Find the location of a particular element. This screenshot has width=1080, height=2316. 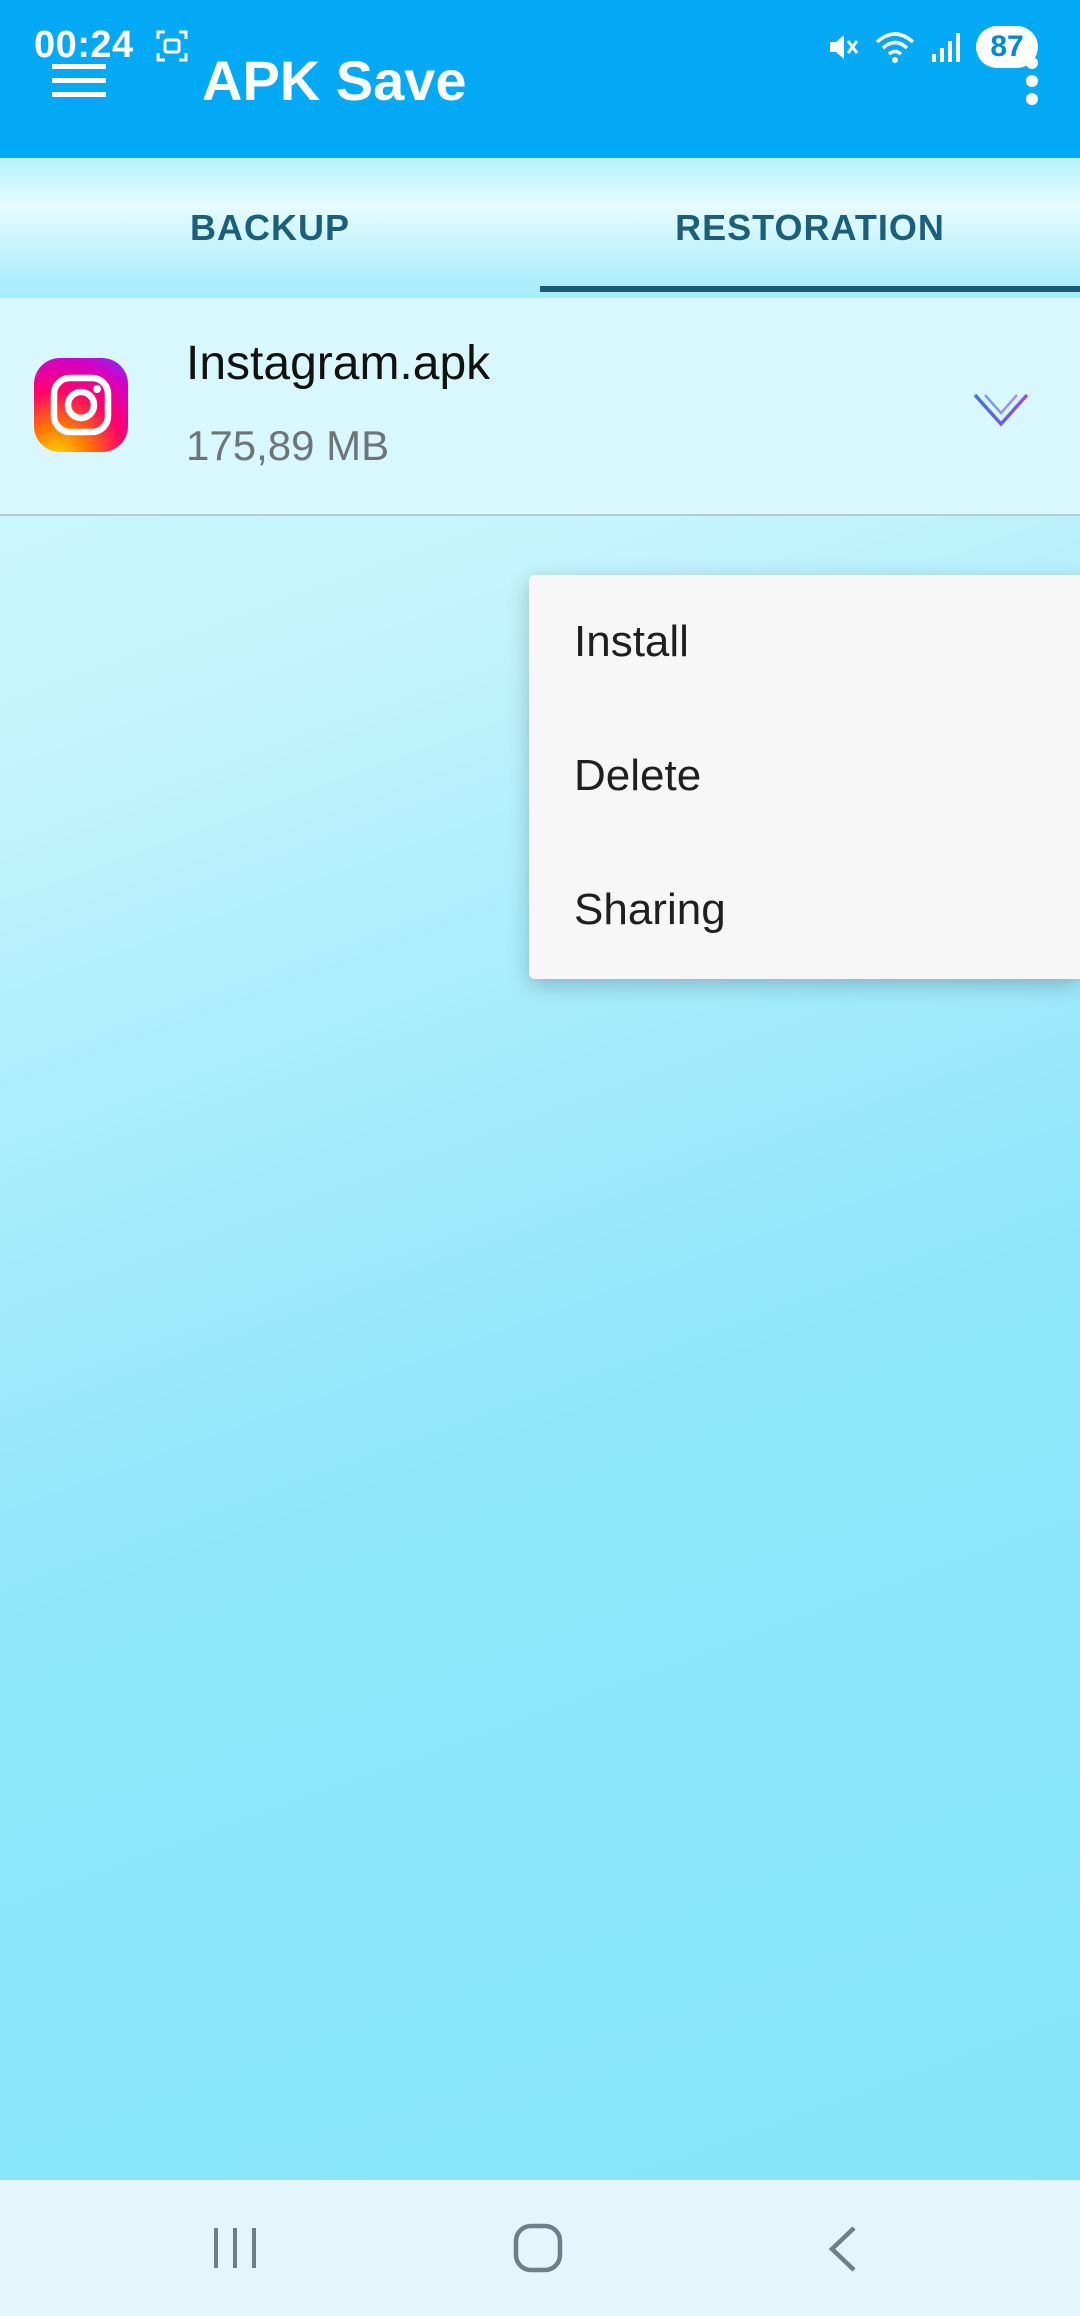

apk-name: Instagram.apk is located at coordinates (338, 363).